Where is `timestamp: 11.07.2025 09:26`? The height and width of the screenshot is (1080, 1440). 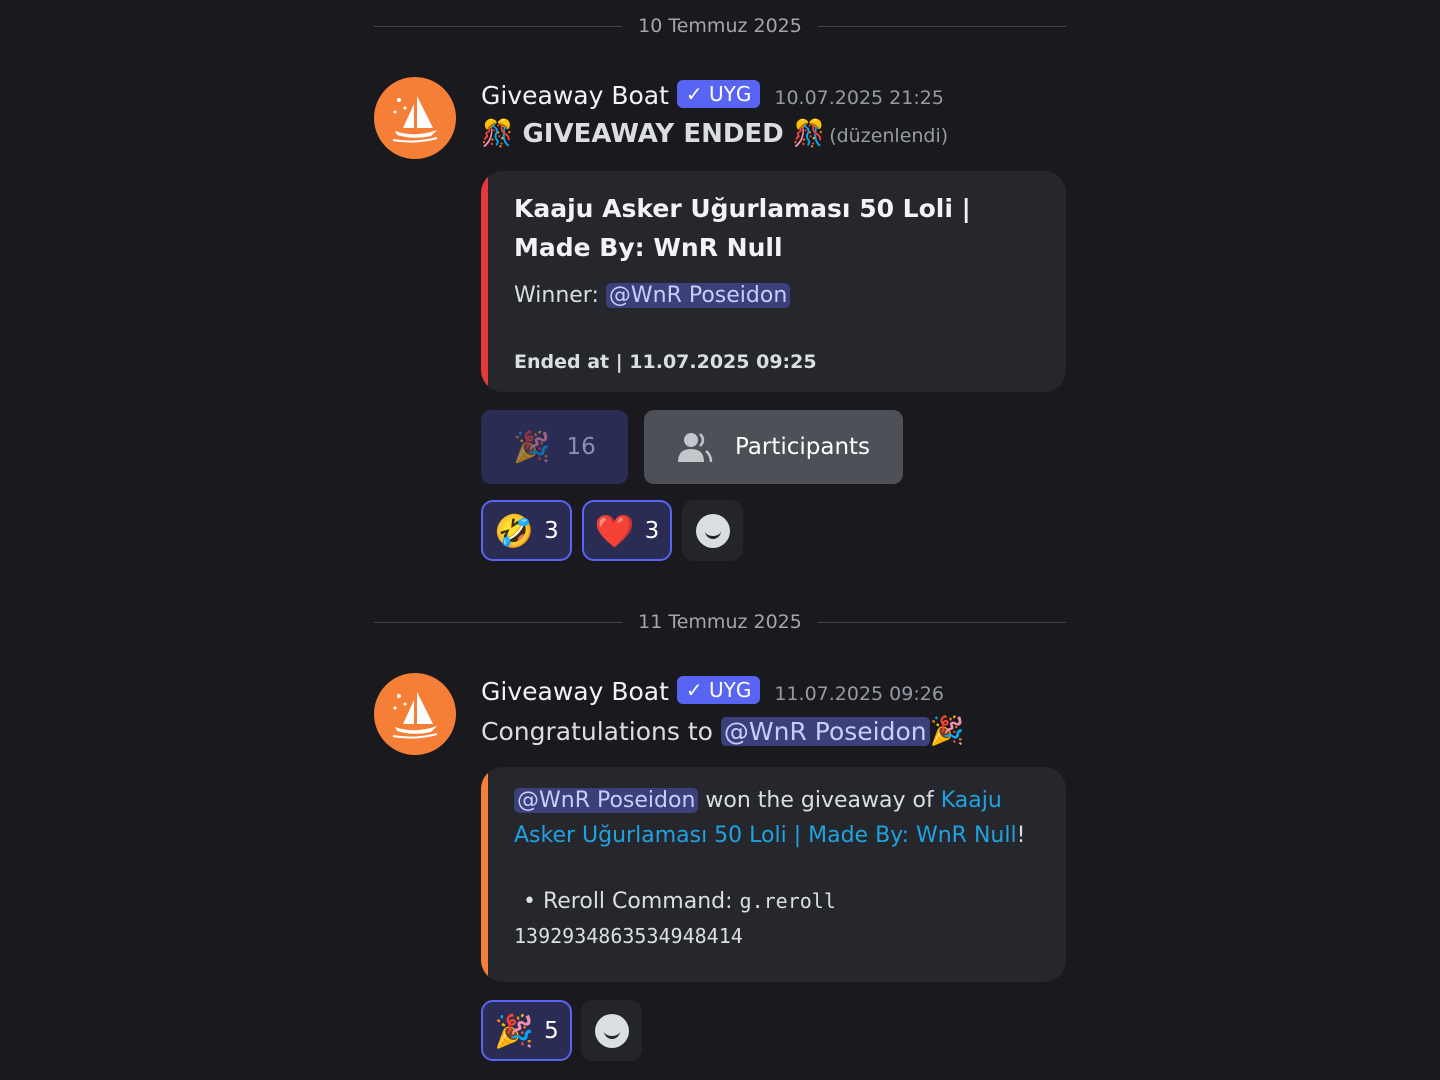 timestamp: 11.07.2025 09:26 is located at coordinates (859, 694).